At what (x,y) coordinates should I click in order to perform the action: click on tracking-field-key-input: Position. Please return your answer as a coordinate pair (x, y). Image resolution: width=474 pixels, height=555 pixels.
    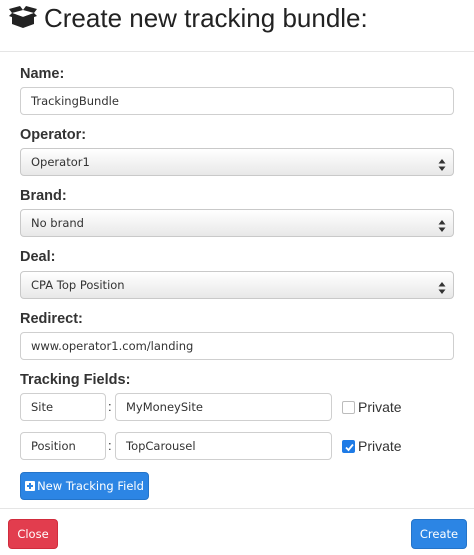
    Looking at the image, I should click on (63, 446).